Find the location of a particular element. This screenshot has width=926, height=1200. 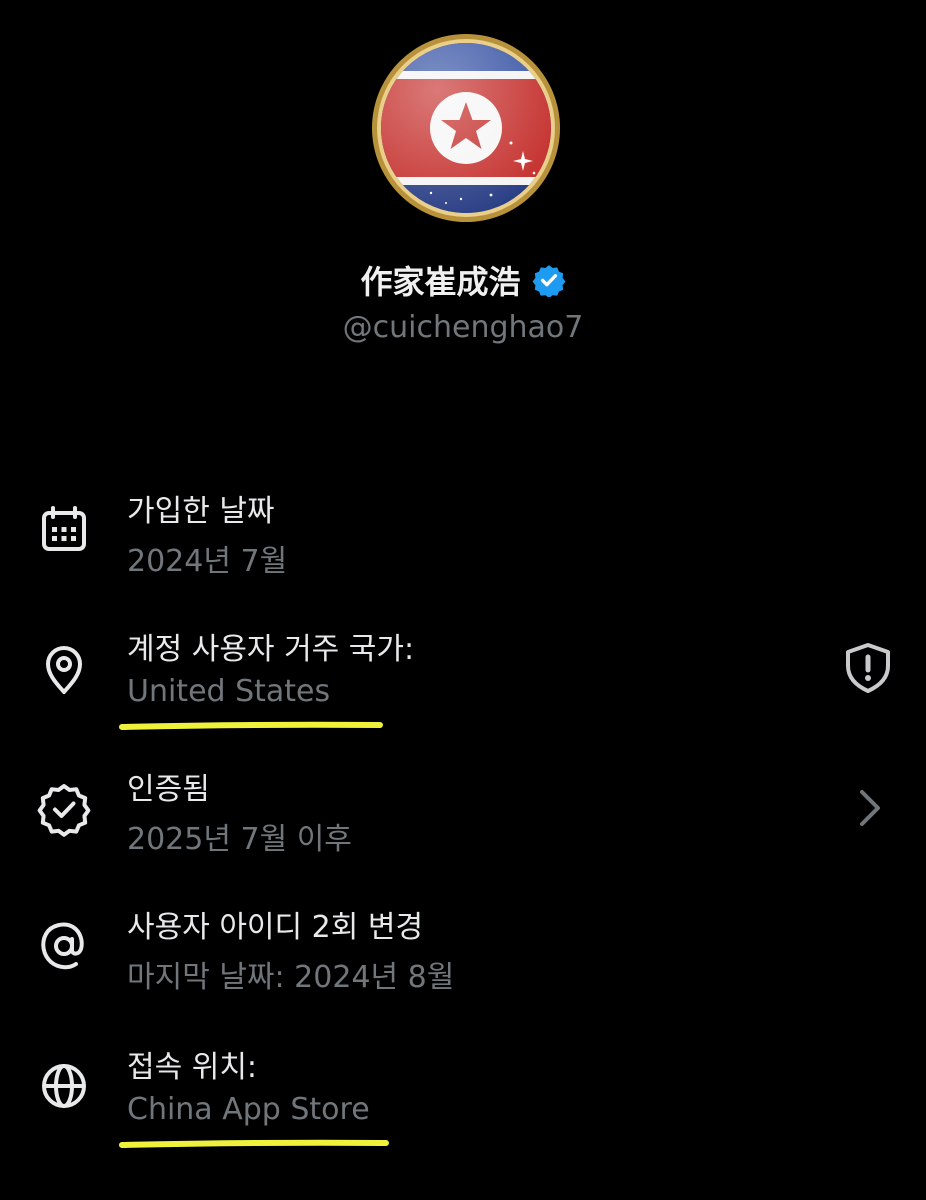

connected-via-row: 접속 위치: China App Store is located at coordinates (463, 1101).